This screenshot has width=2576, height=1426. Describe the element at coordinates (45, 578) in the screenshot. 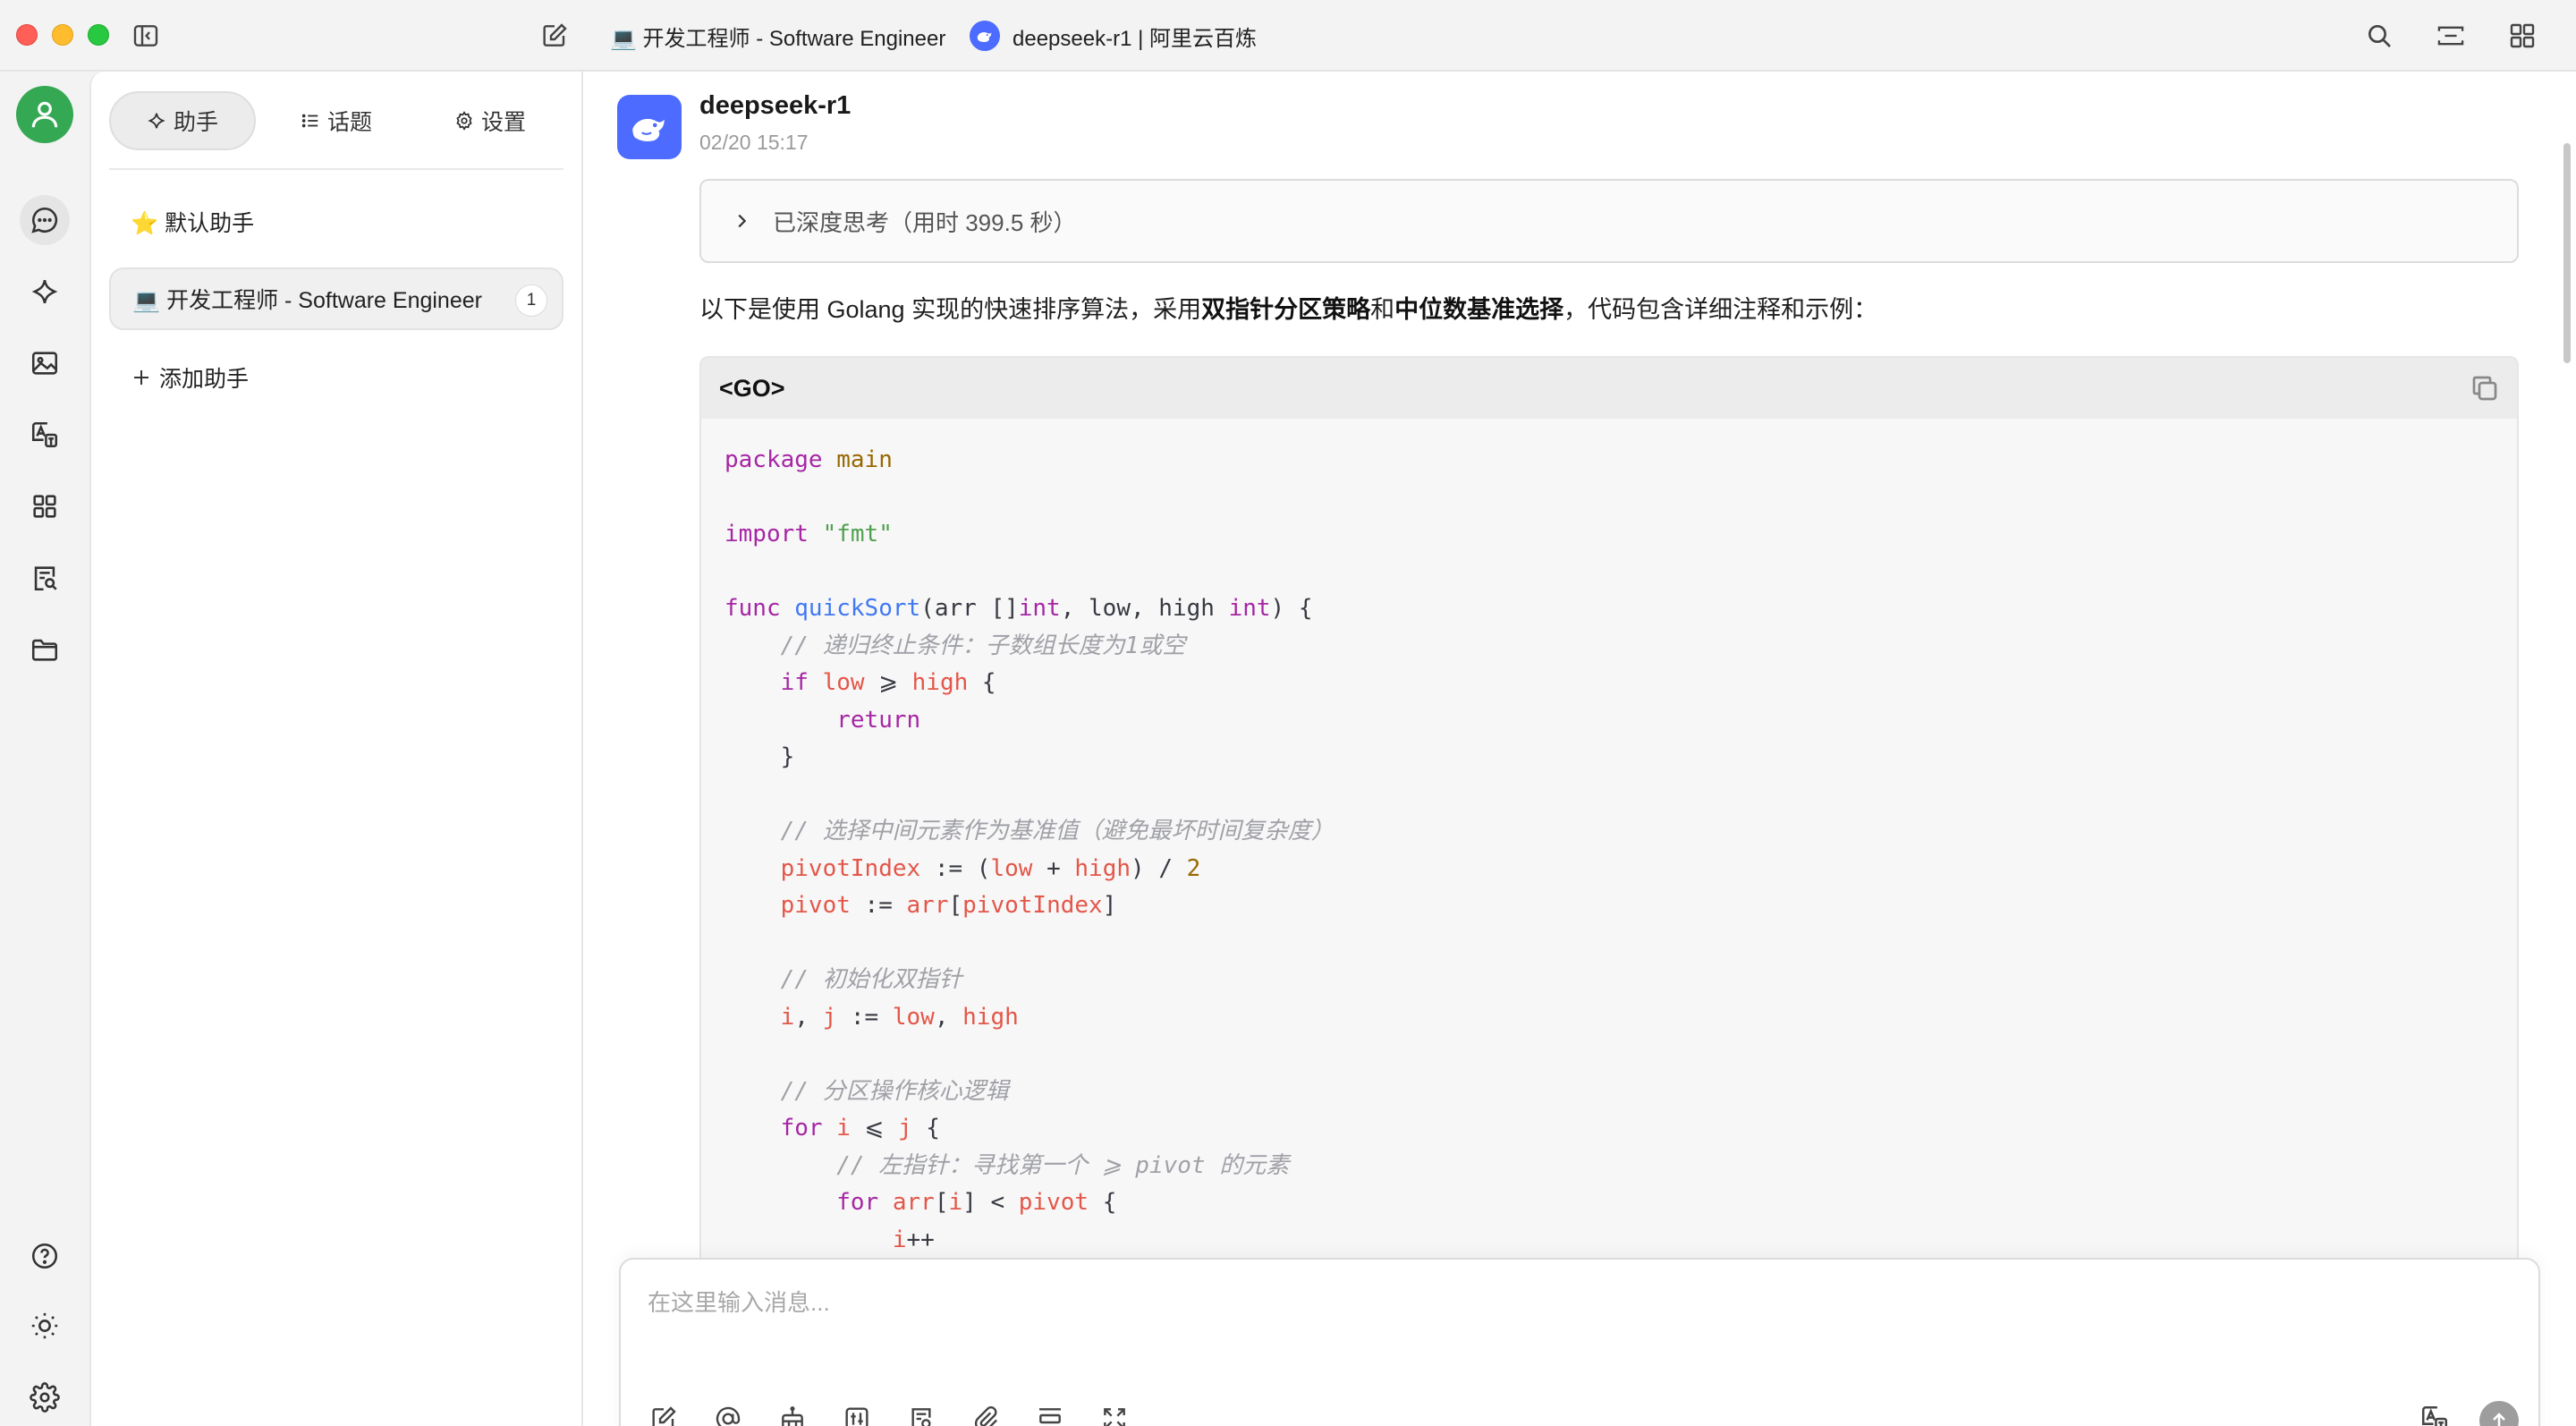

I see `knowledge-base-icon` at that location.